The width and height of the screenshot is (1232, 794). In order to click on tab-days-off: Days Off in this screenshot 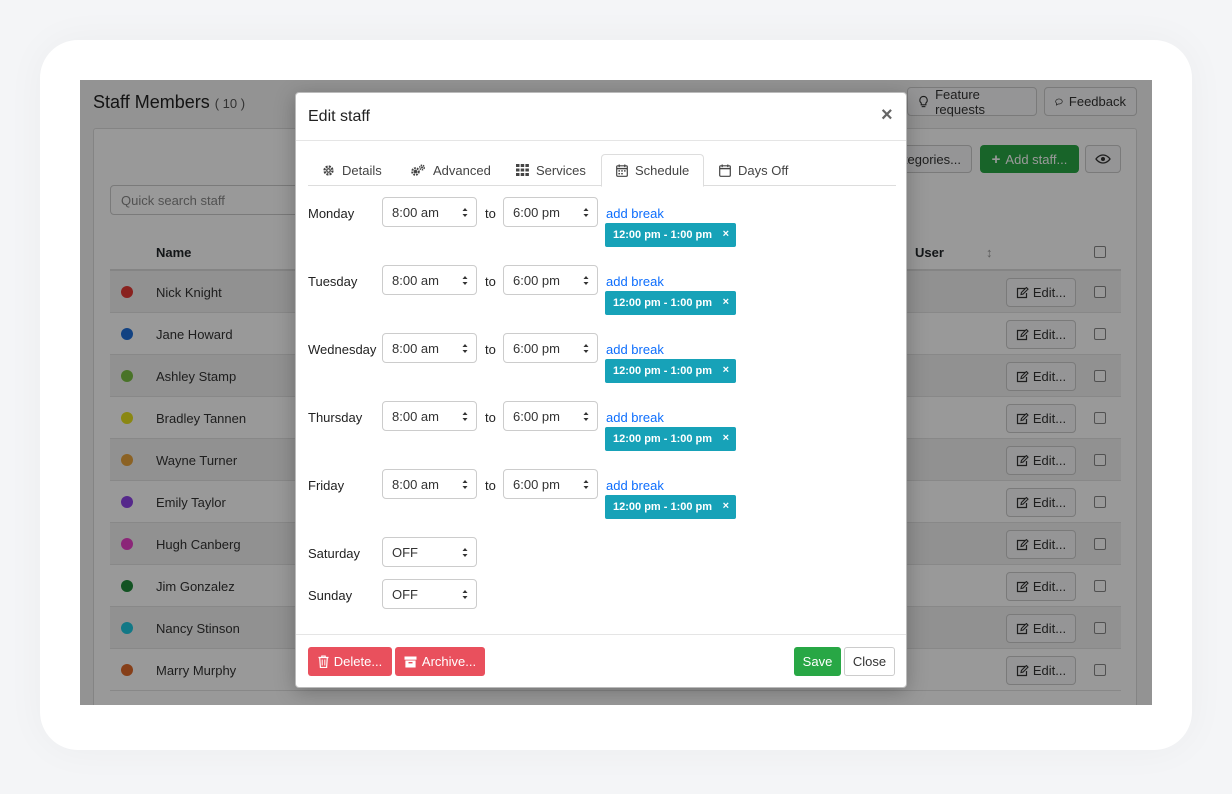, I will do `click(753, 170)`.